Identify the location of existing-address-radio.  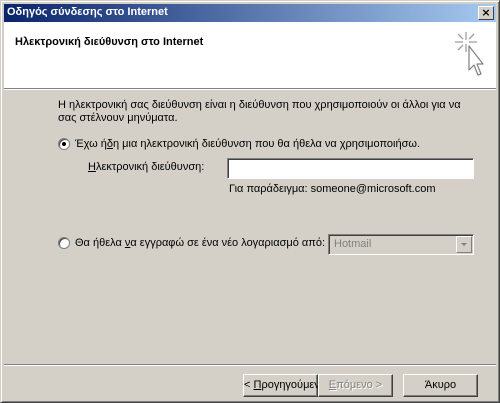
(64, 144).